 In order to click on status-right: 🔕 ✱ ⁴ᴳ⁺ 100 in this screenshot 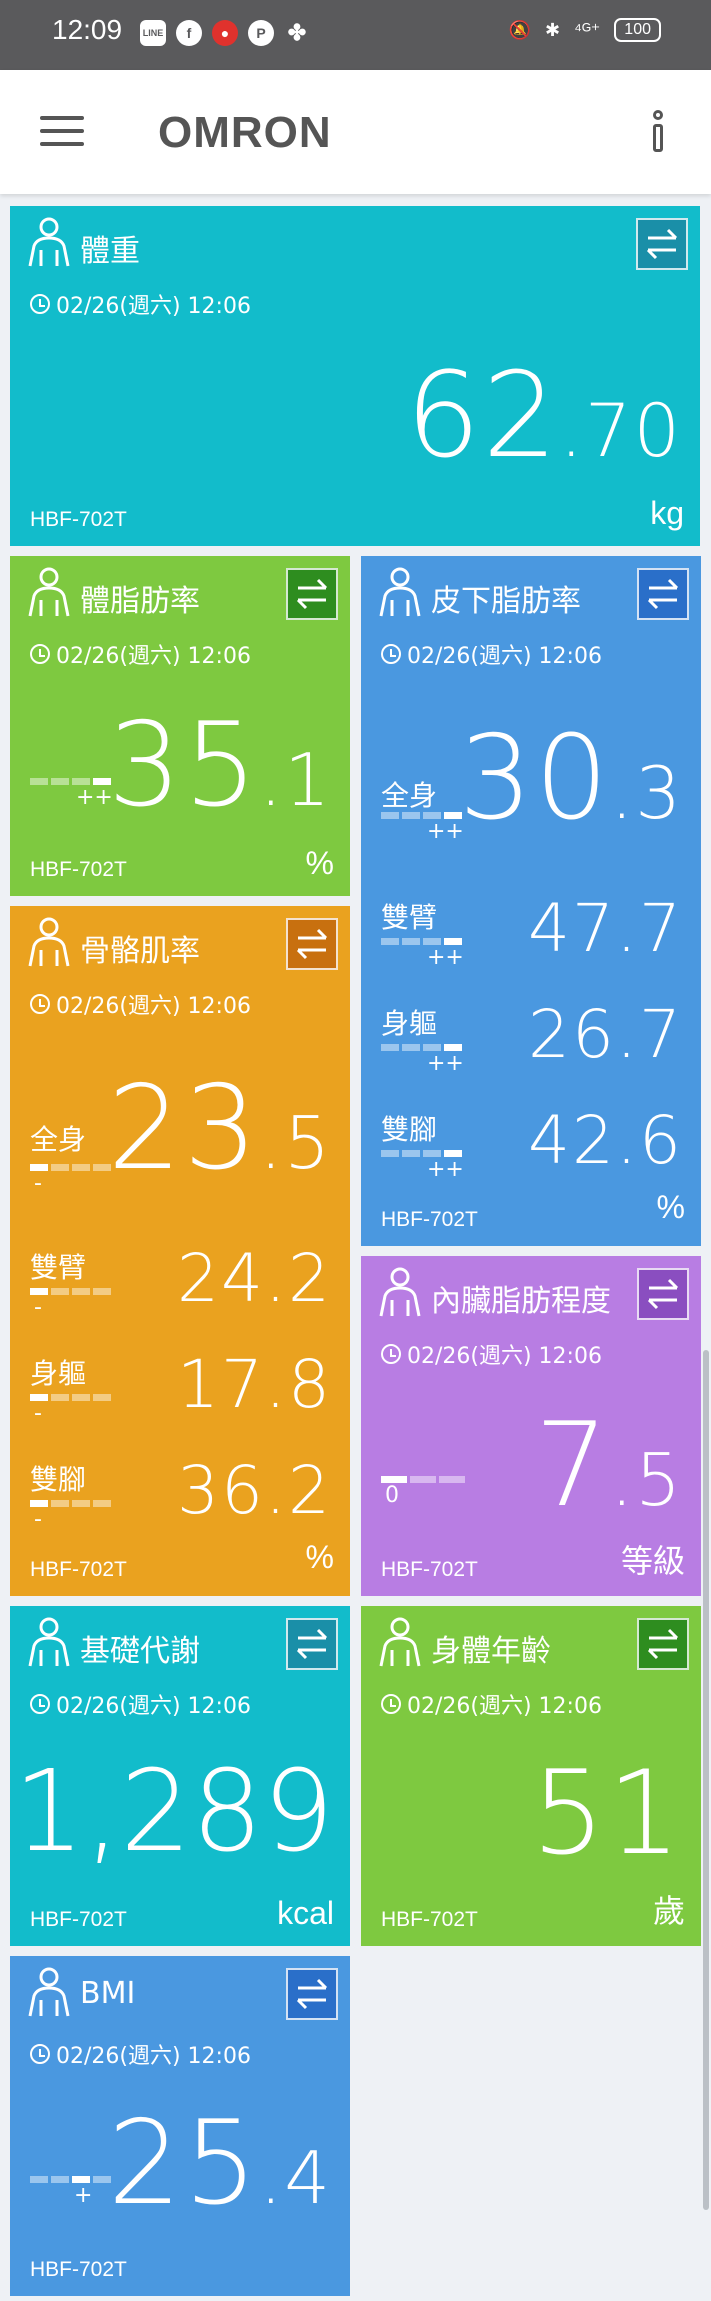, I will do `click(585, 30)`.